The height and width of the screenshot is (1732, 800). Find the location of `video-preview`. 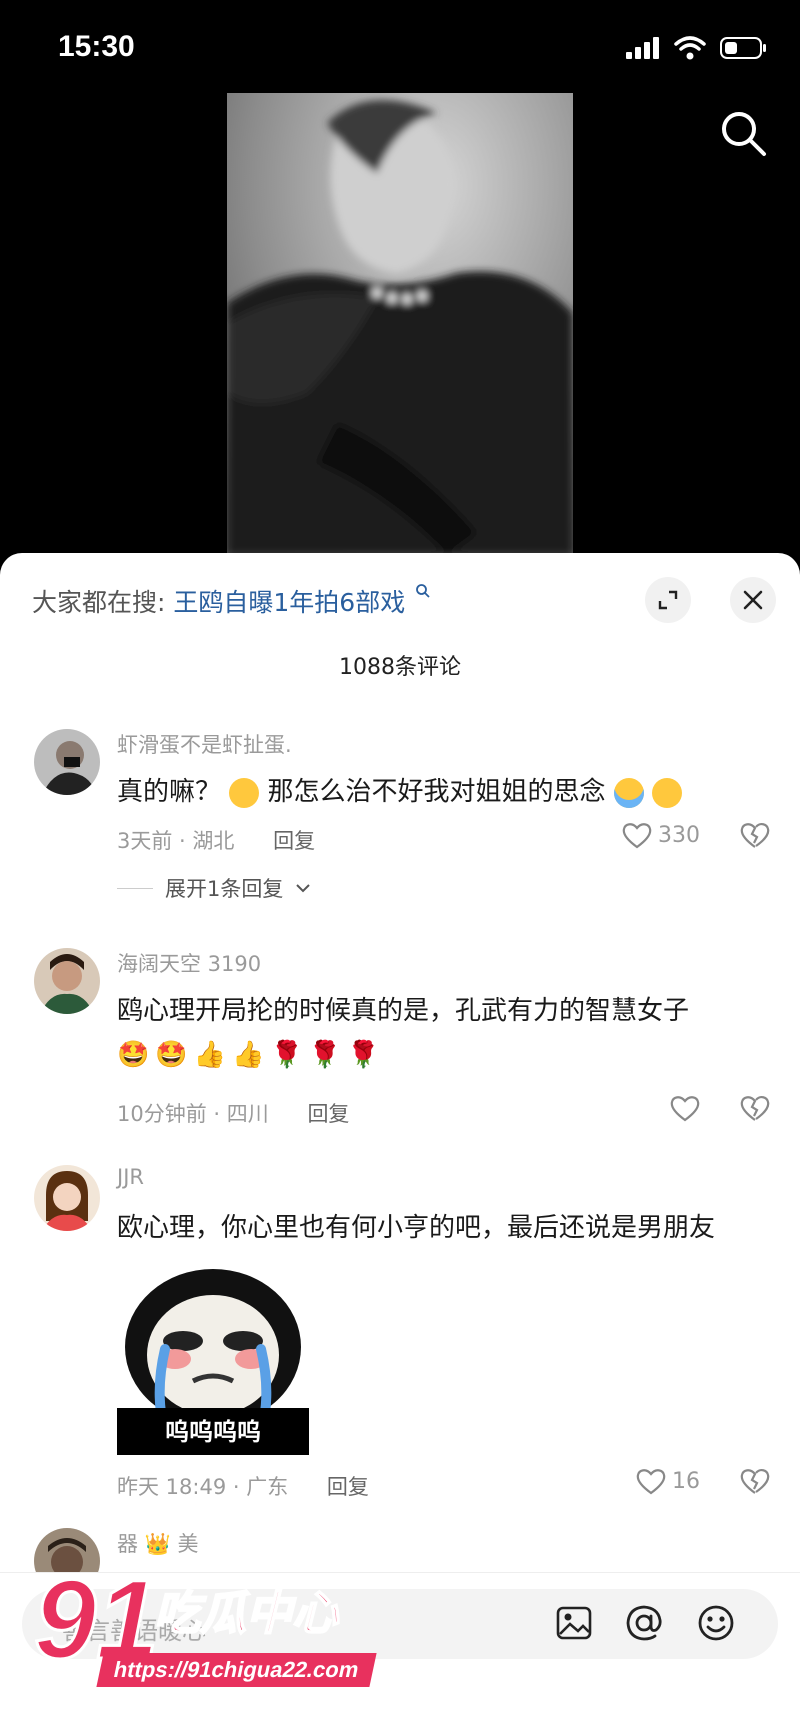

video-preview is located at coordinates (400, 324).